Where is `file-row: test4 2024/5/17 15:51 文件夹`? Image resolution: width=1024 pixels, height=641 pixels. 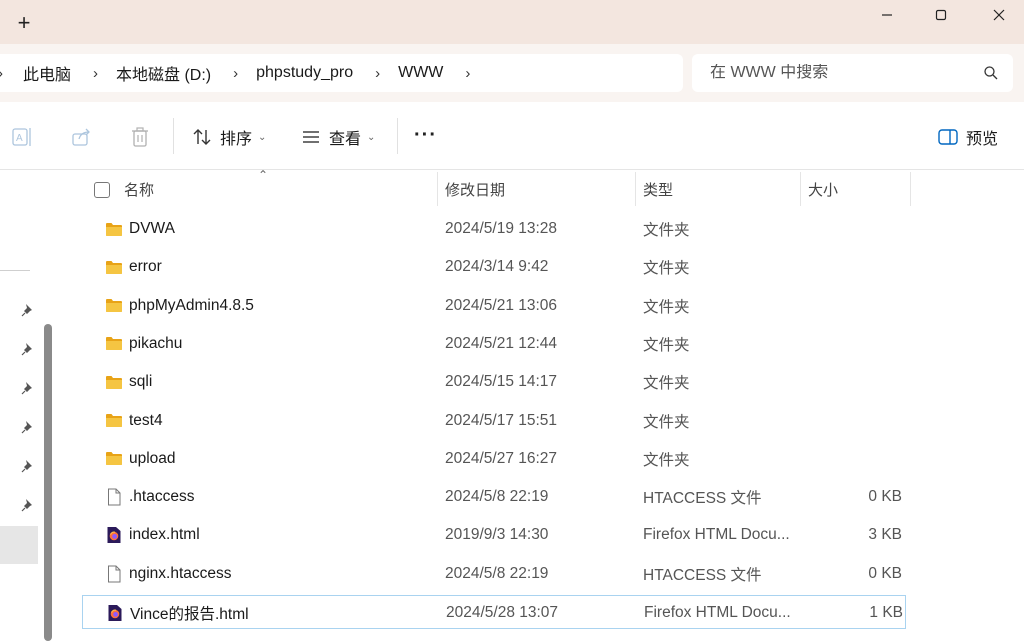
file-row: test4 2024/5/17 15:51 文件夹 is located at coordinates (494, 421).